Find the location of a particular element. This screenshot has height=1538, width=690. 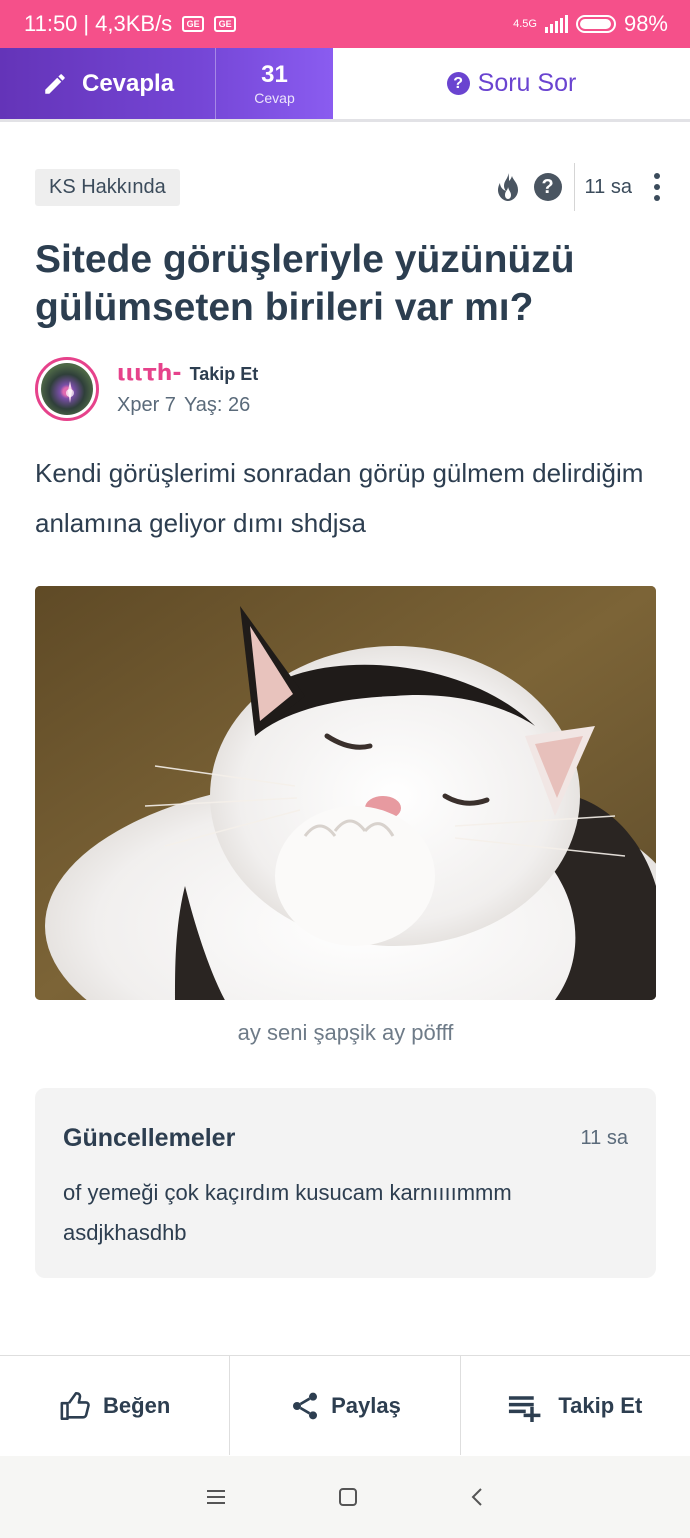

status-bar: 11:50 | 4,3KB/s GE GE 4.5G 98% is located at coordinates (345, 24).